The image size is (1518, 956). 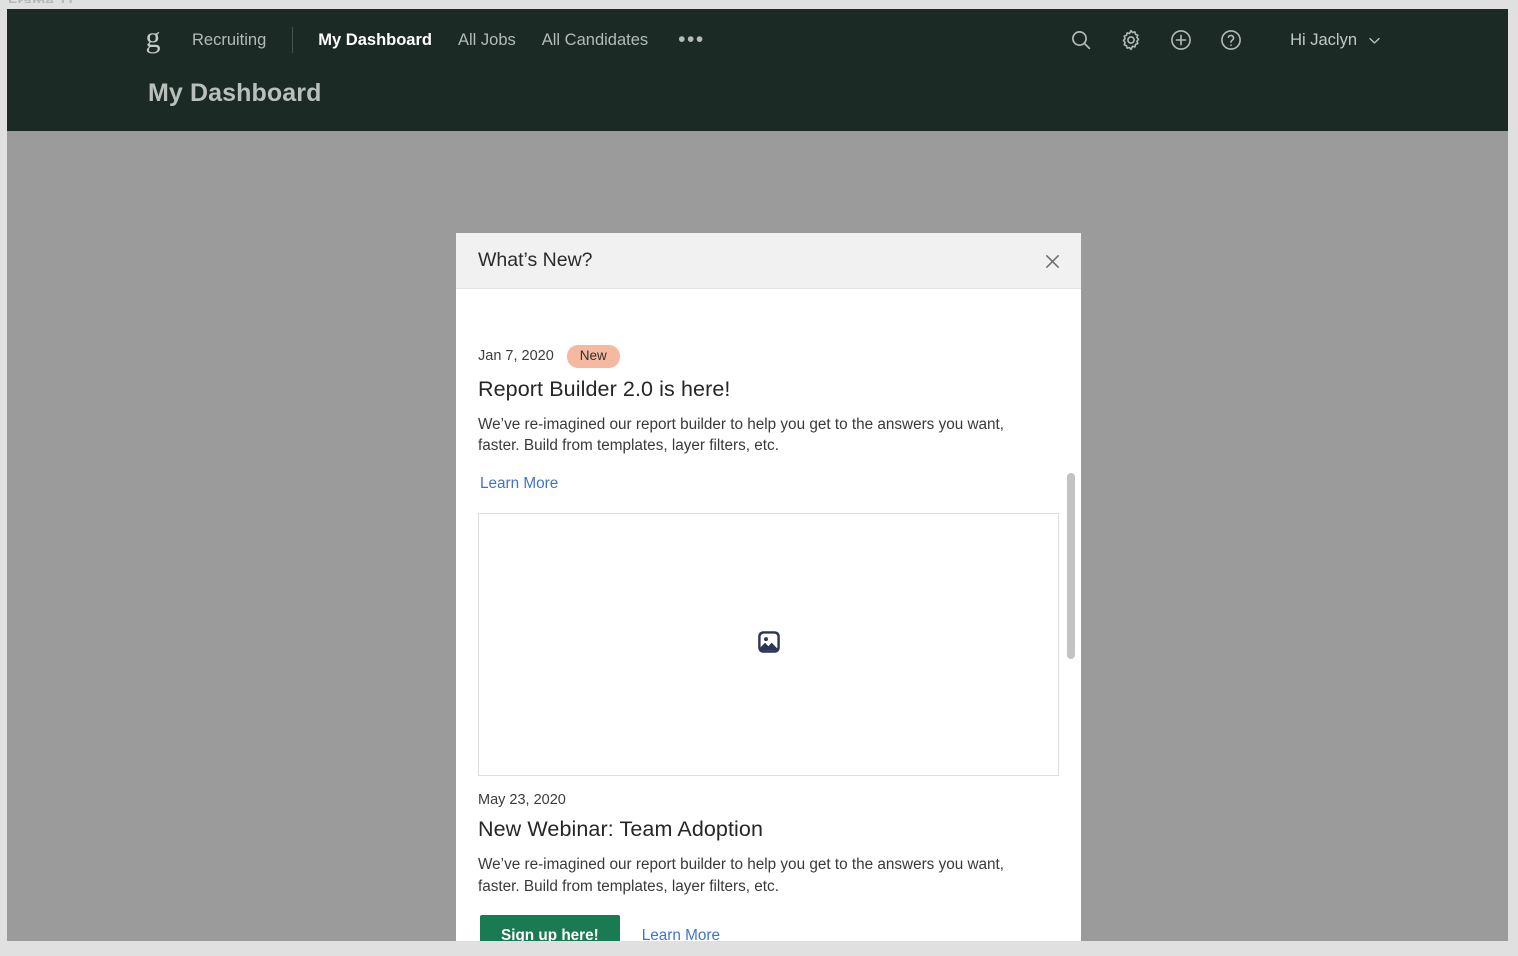 I want to click on help-circle-icon, so click(x=1231, y=40).